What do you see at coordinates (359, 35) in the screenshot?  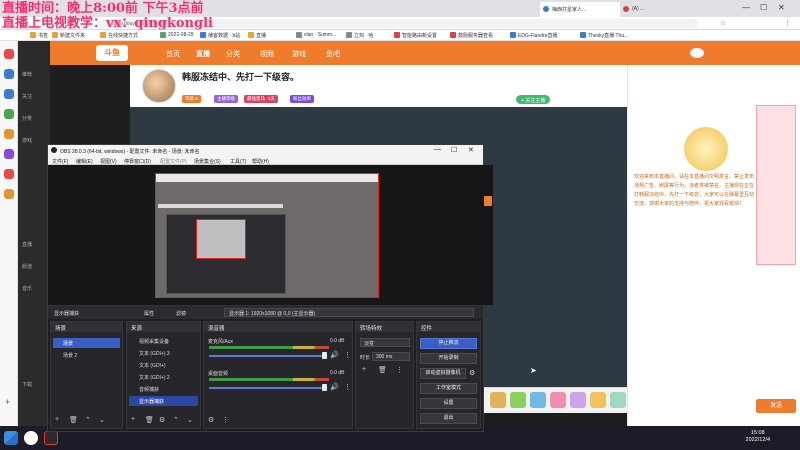 I see `bookmark-item: 立刻 · 哈` at bounding box center [359, 35].